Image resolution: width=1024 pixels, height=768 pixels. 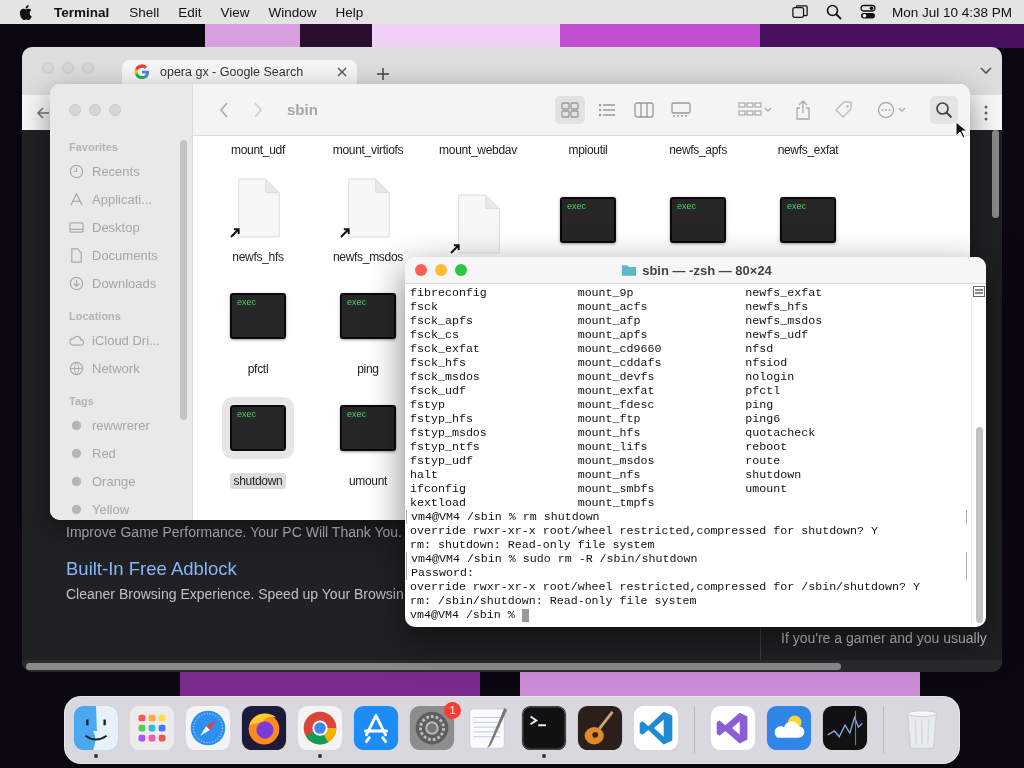 I want to click on terminal-text: shutdown, so click(x=774, y=475).